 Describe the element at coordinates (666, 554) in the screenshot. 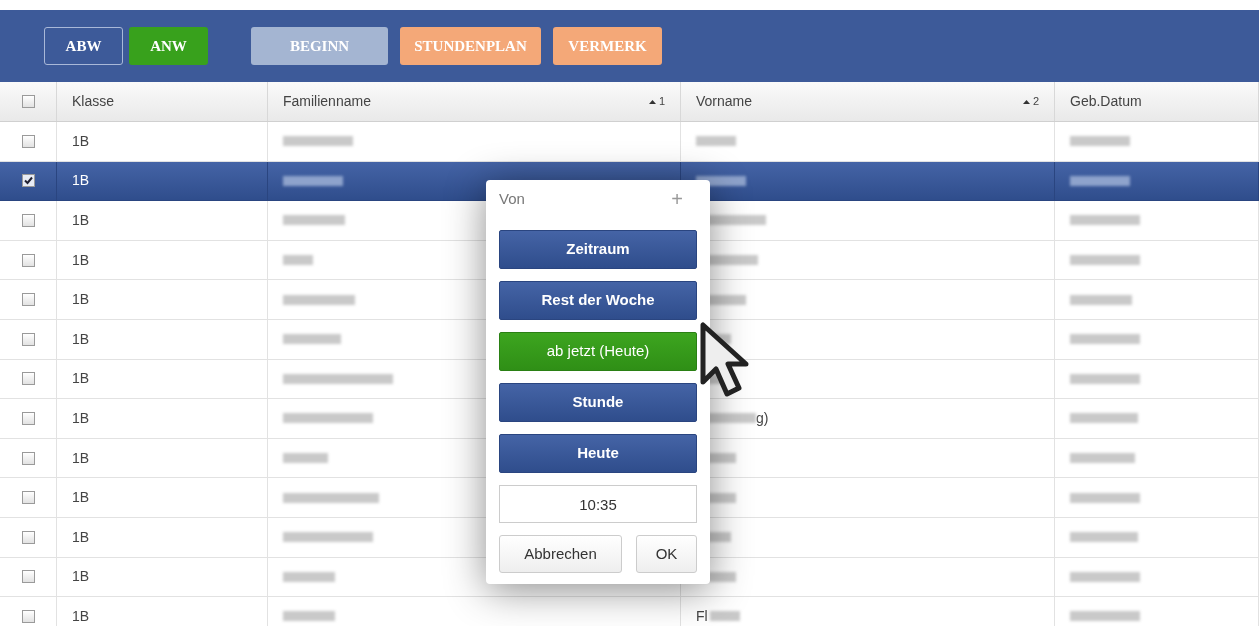

I see `ok-button: OK` at that location.